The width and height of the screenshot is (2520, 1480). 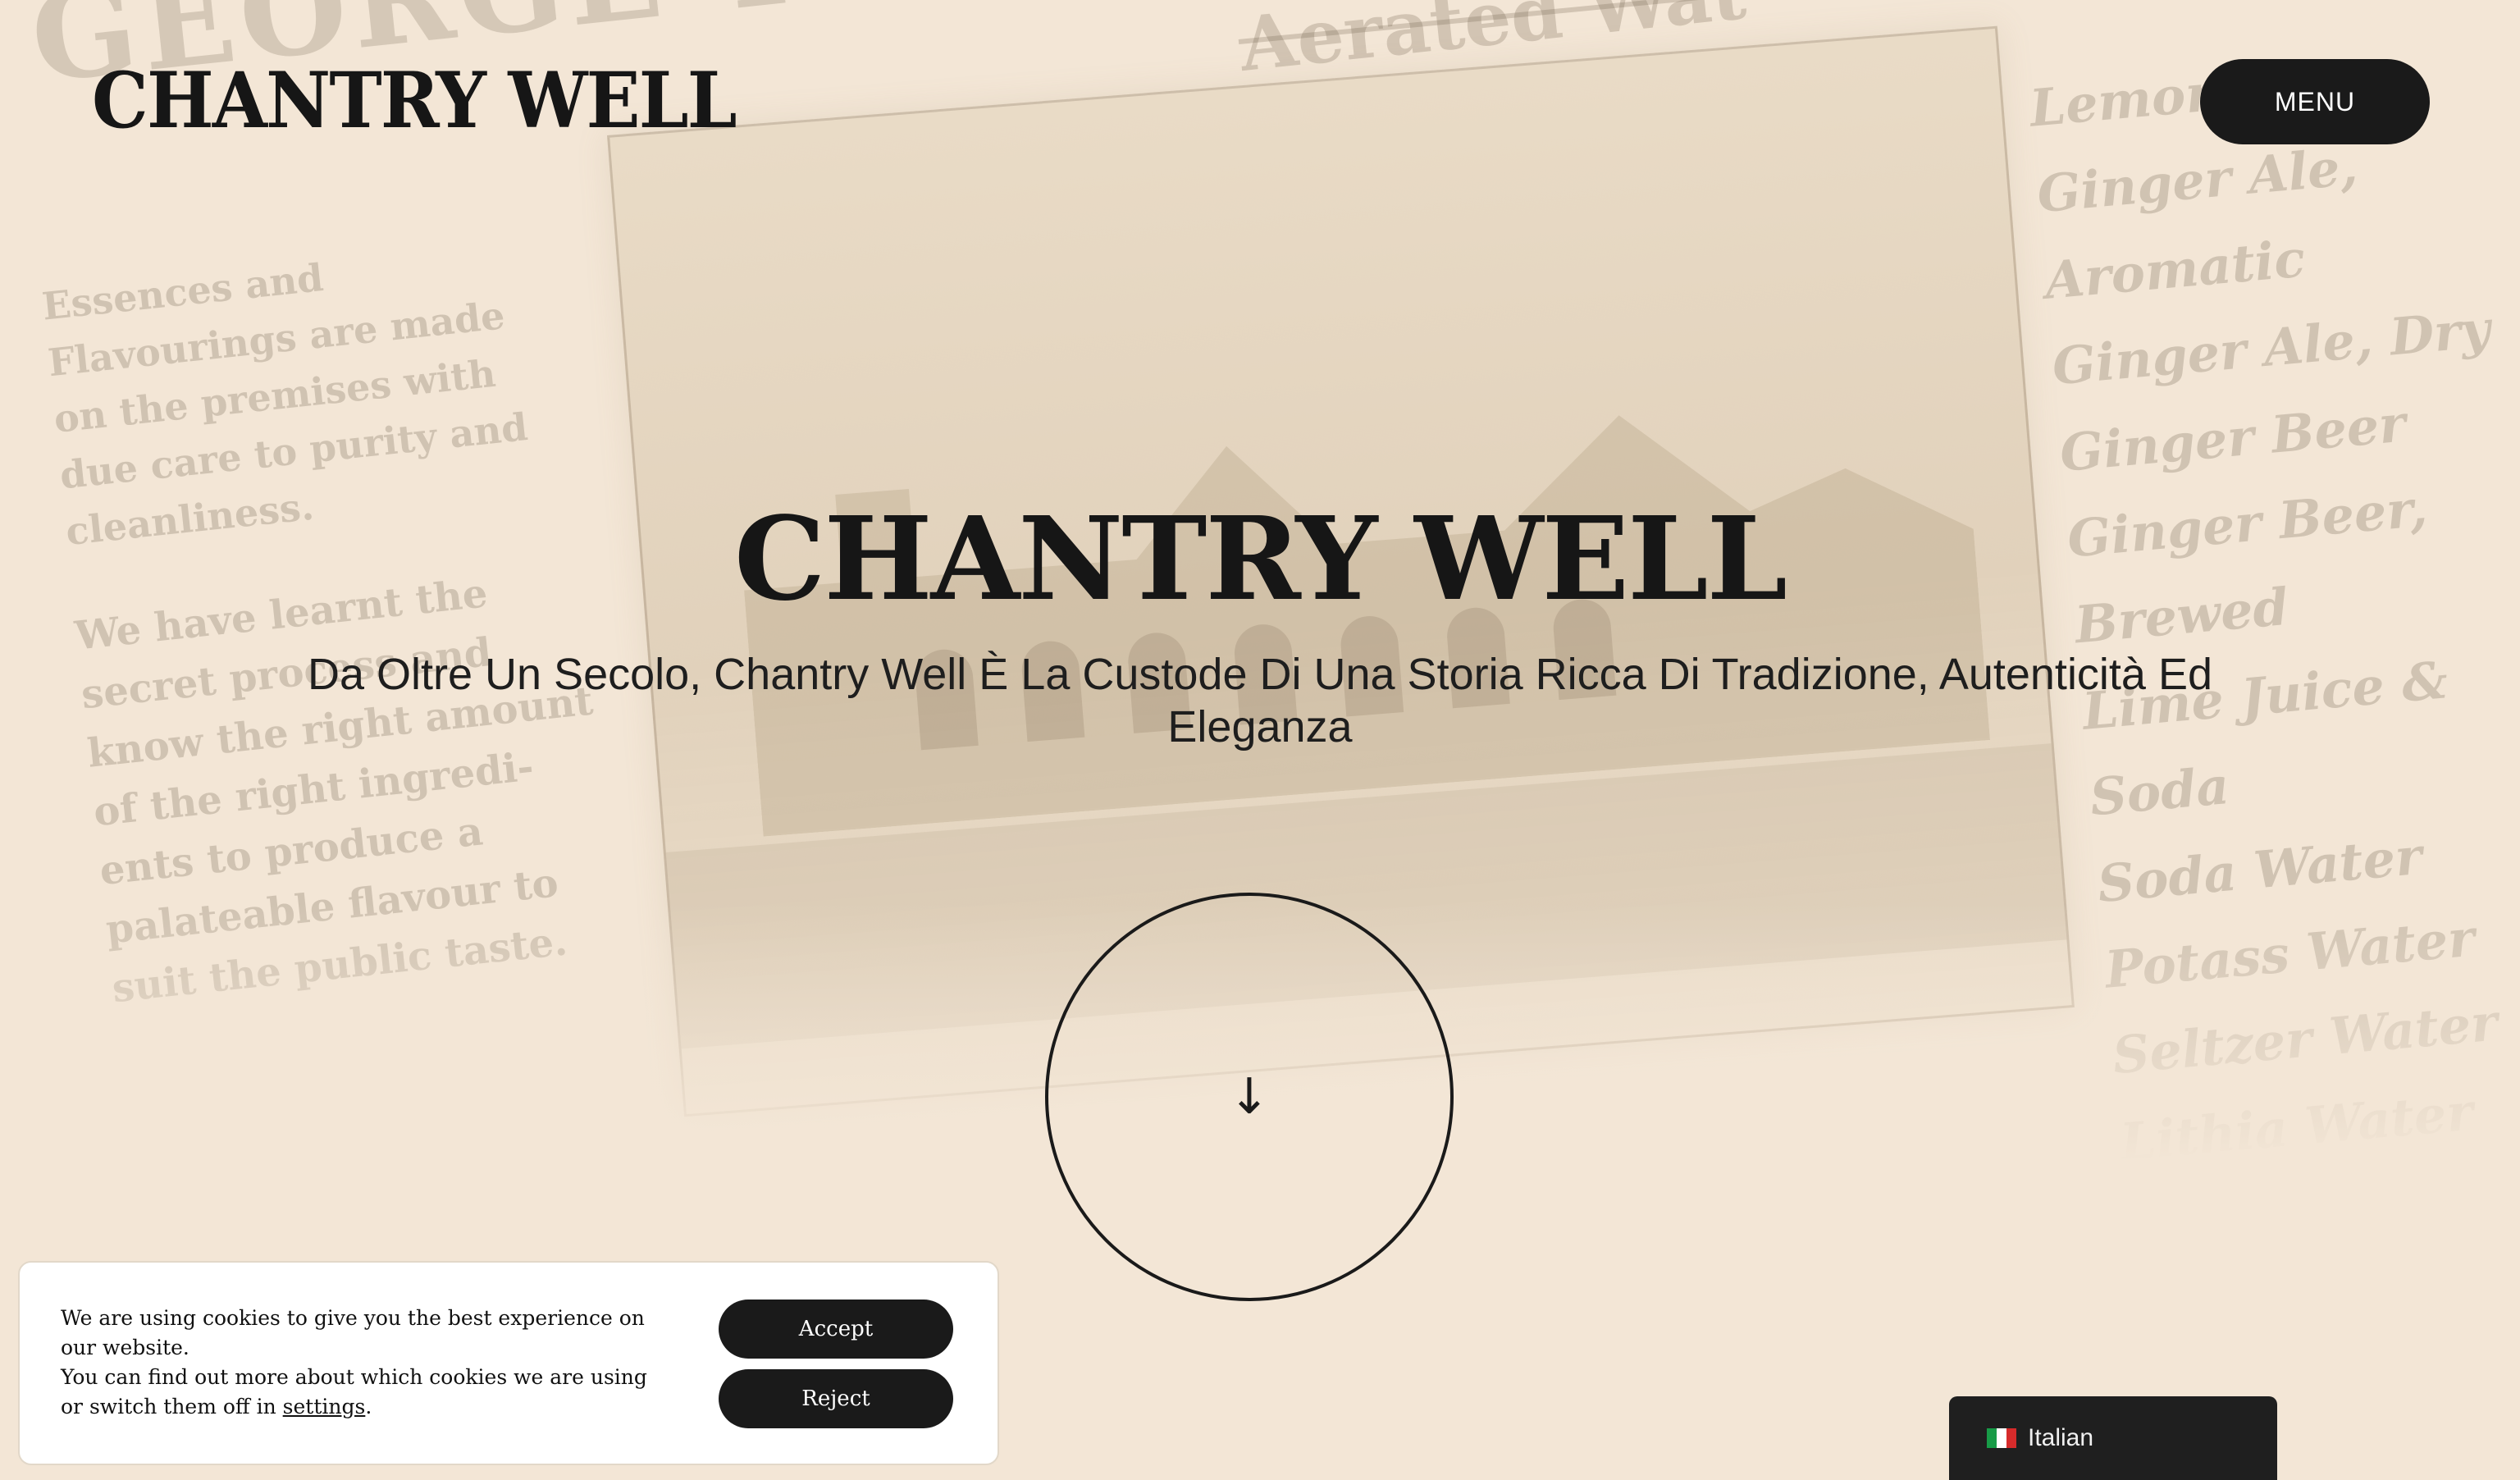 What do you see at coordinates (836, 1329) in the screenshot?
I see `accept-cookies-button: Accept` at bounding box center [836, 1329].